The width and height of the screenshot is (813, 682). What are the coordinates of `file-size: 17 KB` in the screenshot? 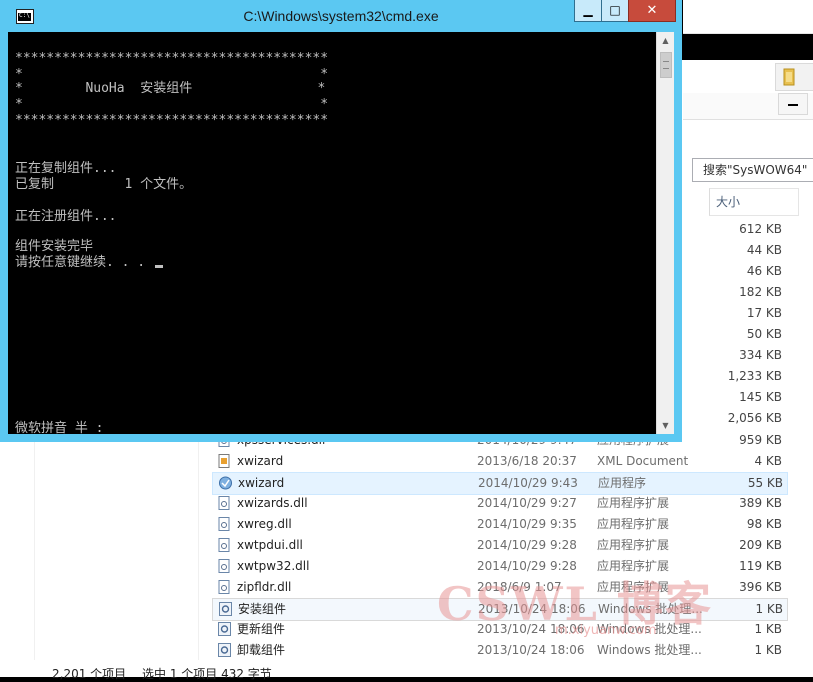 It's located at (764, 313).